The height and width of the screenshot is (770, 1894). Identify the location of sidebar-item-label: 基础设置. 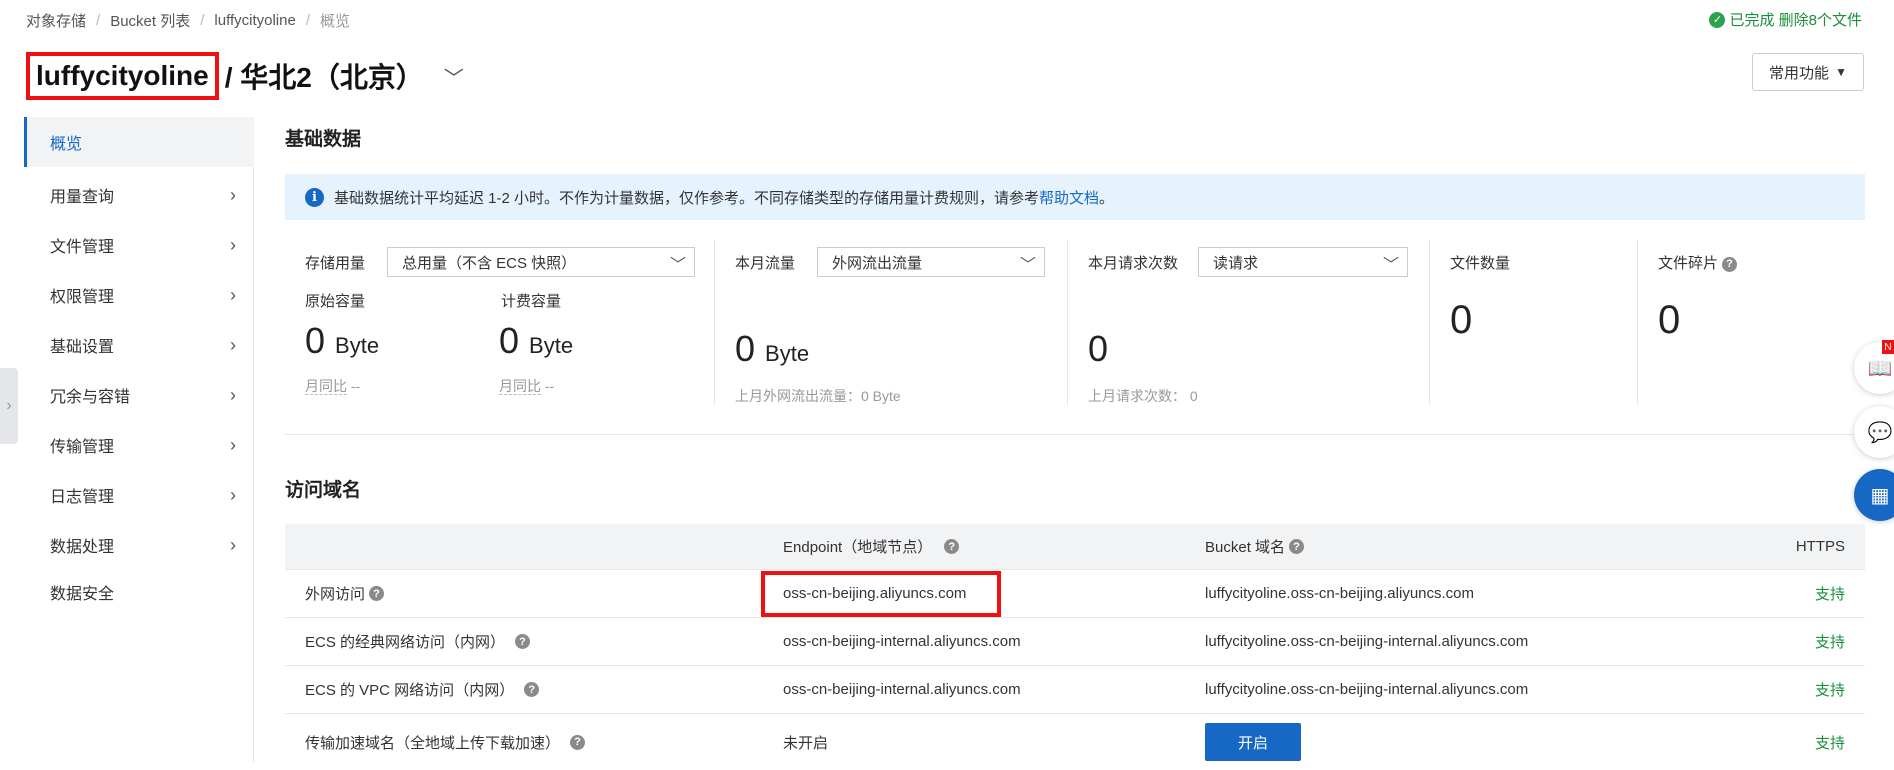
(82, 347).